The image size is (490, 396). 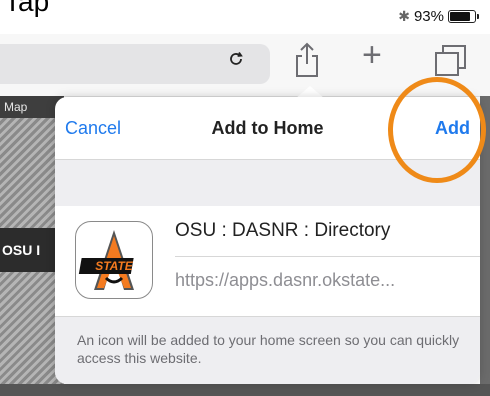 I want to click on battery-percent: 93%, so click(x=428, y=16).